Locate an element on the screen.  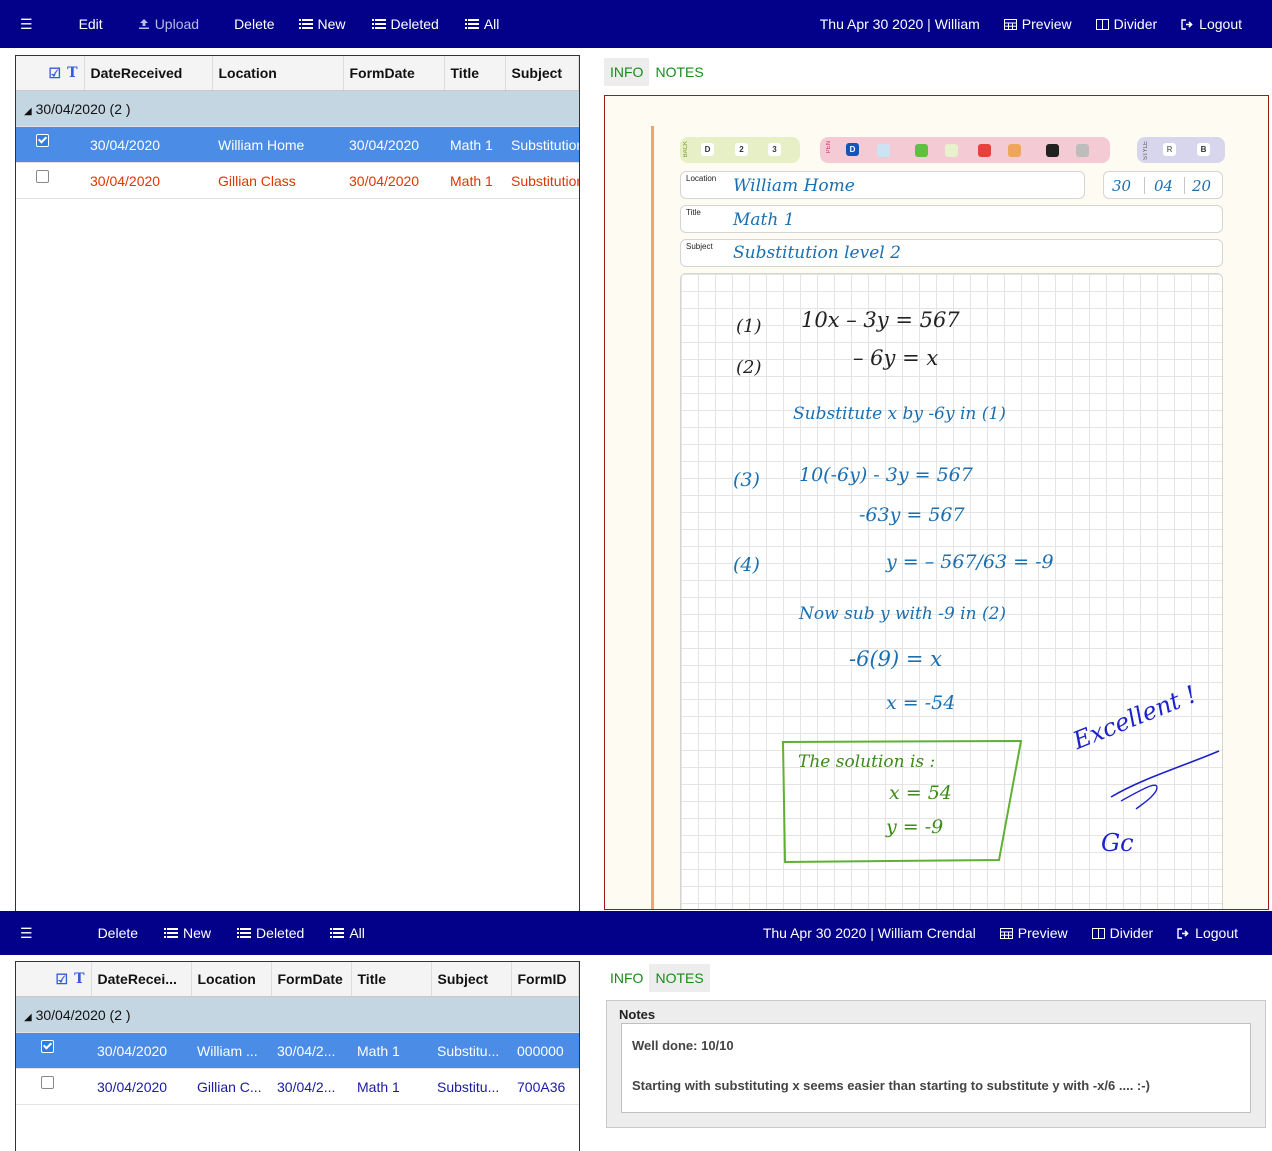
title-field: Title Math 1 is located at coordinates (951, 219).